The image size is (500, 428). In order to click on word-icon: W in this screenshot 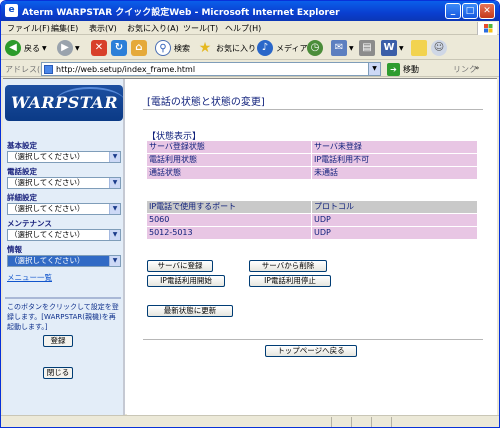, I will do `click(389, 48)`.